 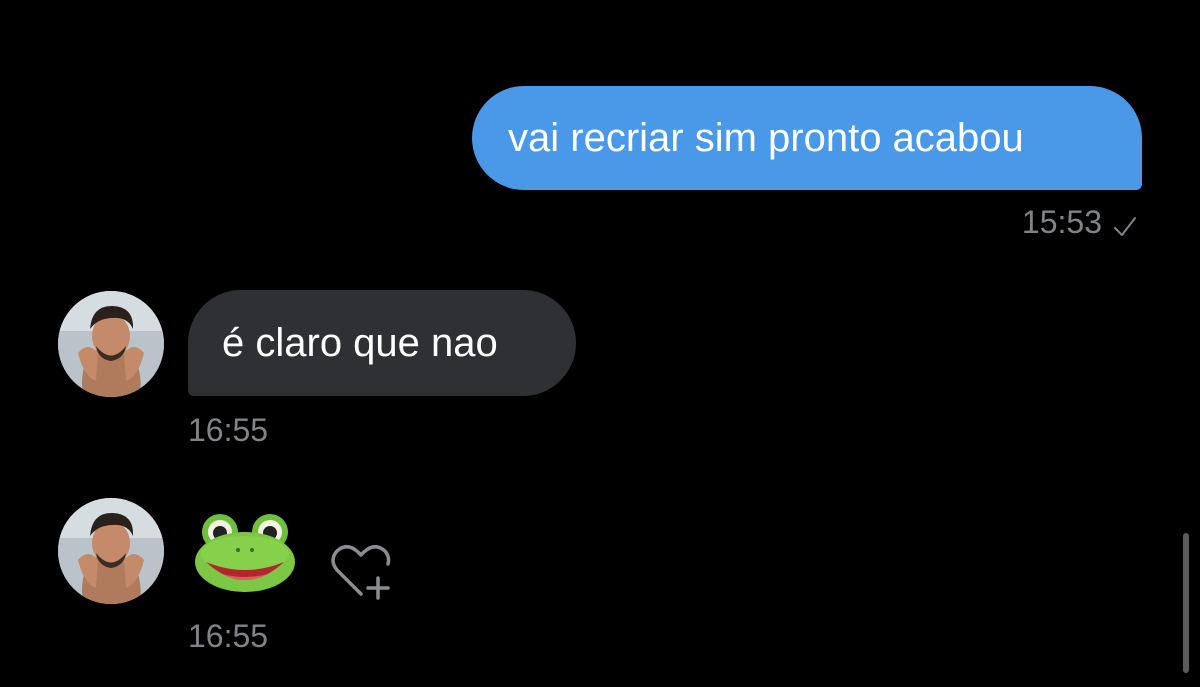 I want to click on outgoing-message-text: vai recriar sim pronto acabou, so click(x=766, y=138).